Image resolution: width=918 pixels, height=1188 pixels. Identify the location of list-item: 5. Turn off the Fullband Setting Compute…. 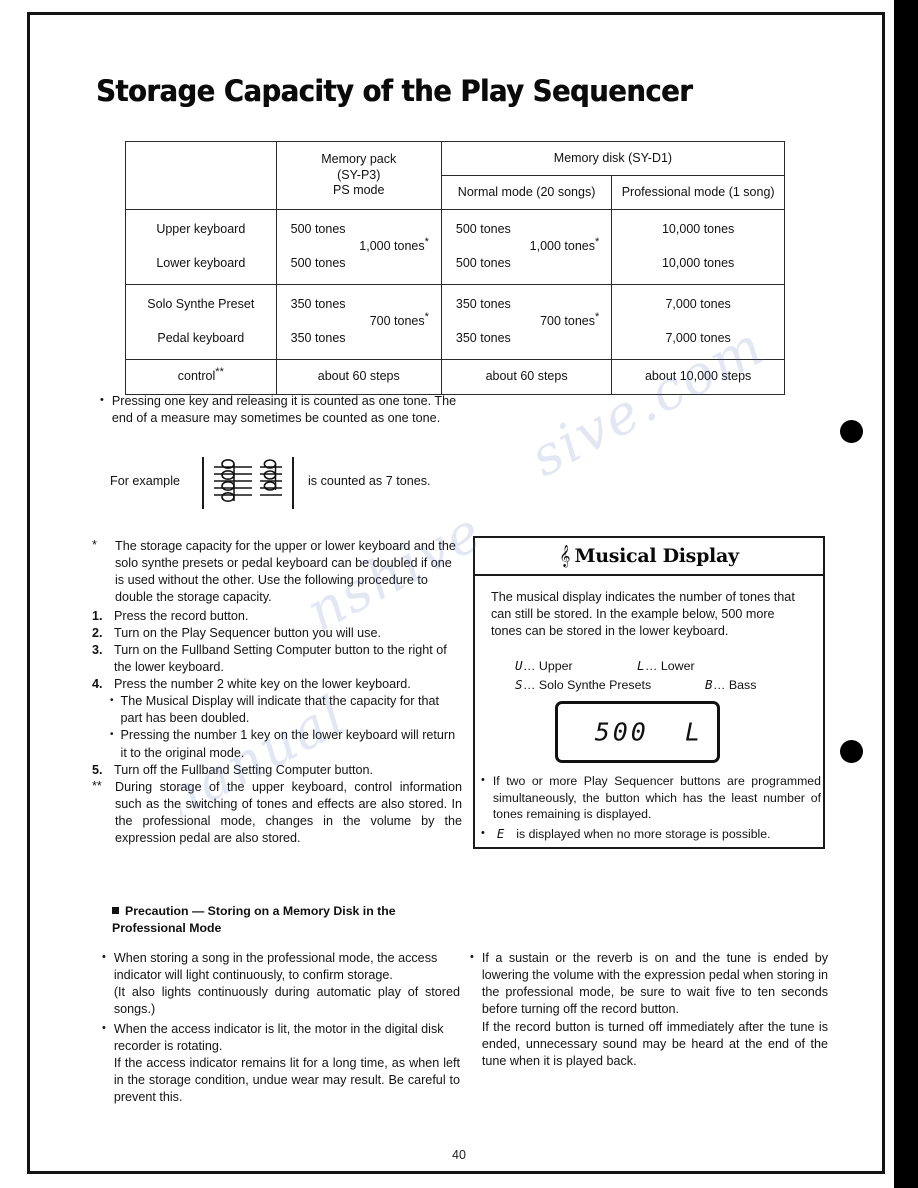
(277, 770).